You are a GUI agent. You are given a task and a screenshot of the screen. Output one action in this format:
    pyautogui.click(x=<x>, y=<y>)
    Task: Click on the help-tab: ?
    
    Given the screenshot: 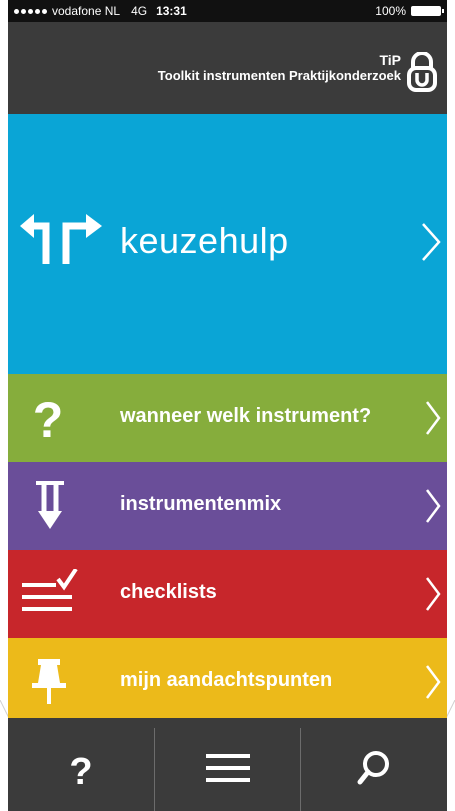 What is the action you would take?
    pyautogui.click(x=81, y=769)
    